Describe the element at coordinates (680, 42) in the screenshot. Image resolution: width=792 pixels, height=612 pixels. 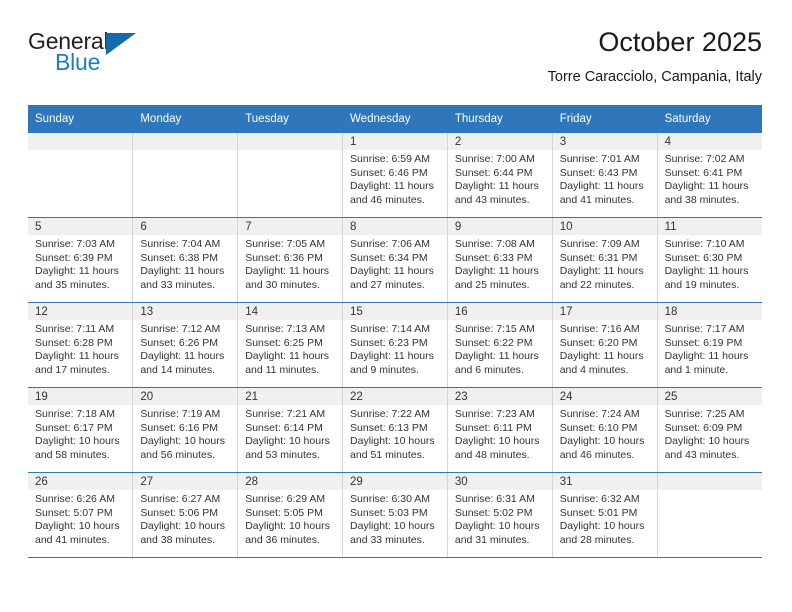
I see `page-title: October 2025` at that location.